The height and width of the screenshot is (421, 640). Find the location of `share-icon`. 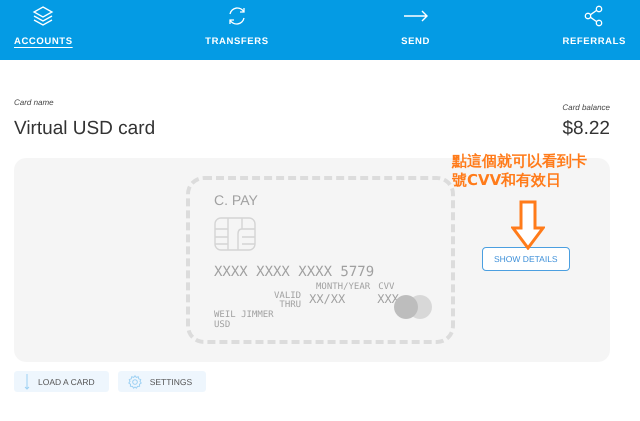

share-icon is located at coordinates (594, 16).